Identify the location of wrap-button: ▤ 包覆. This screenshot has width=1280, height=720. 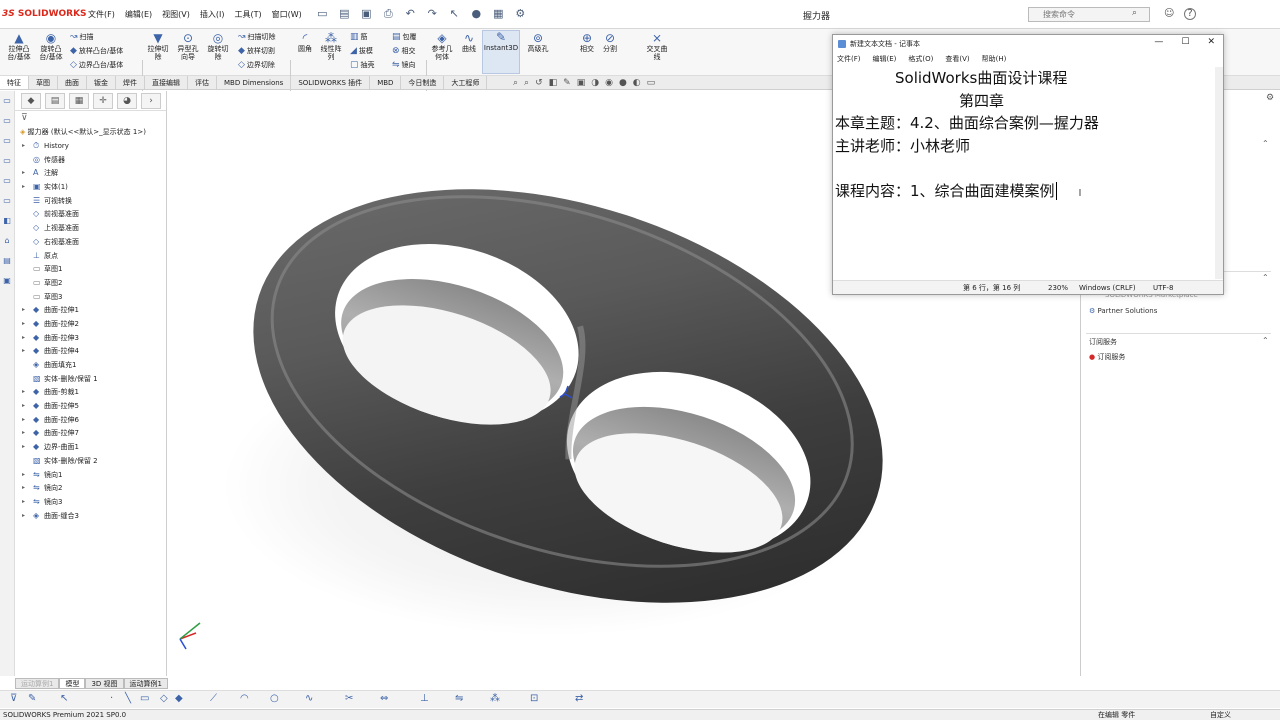
(404, 37).